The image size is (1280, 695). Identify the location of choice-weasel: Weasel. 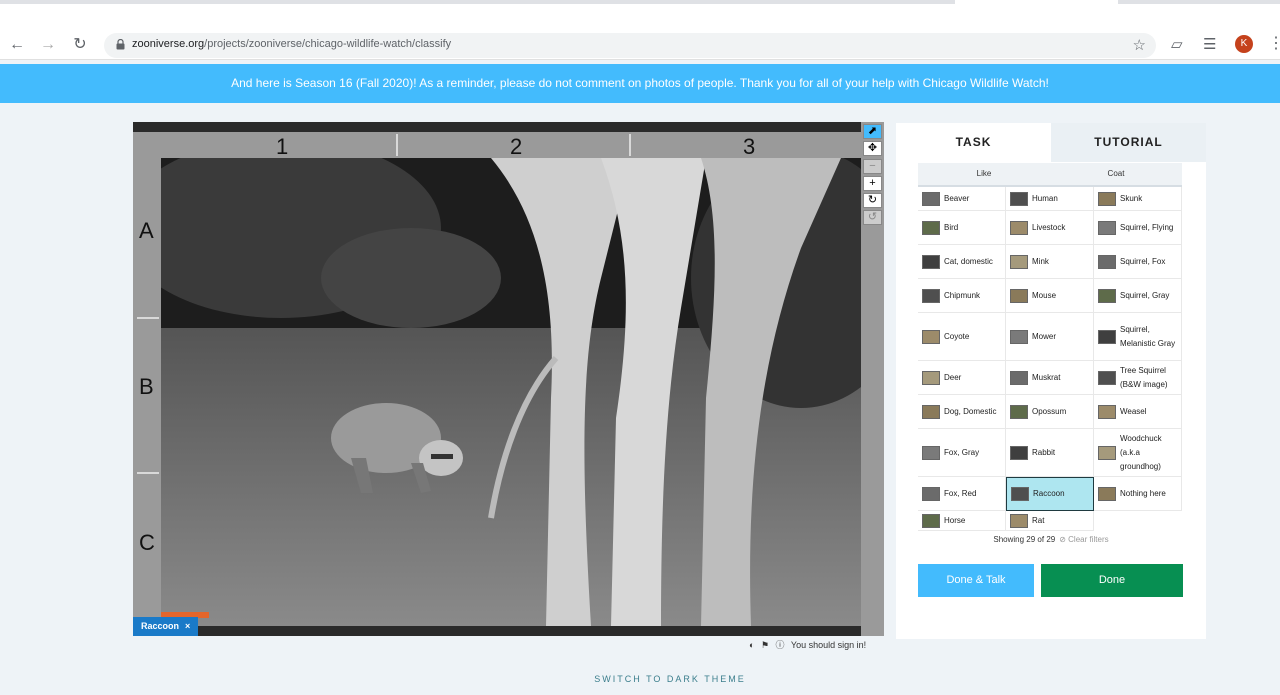
(1138, 412).